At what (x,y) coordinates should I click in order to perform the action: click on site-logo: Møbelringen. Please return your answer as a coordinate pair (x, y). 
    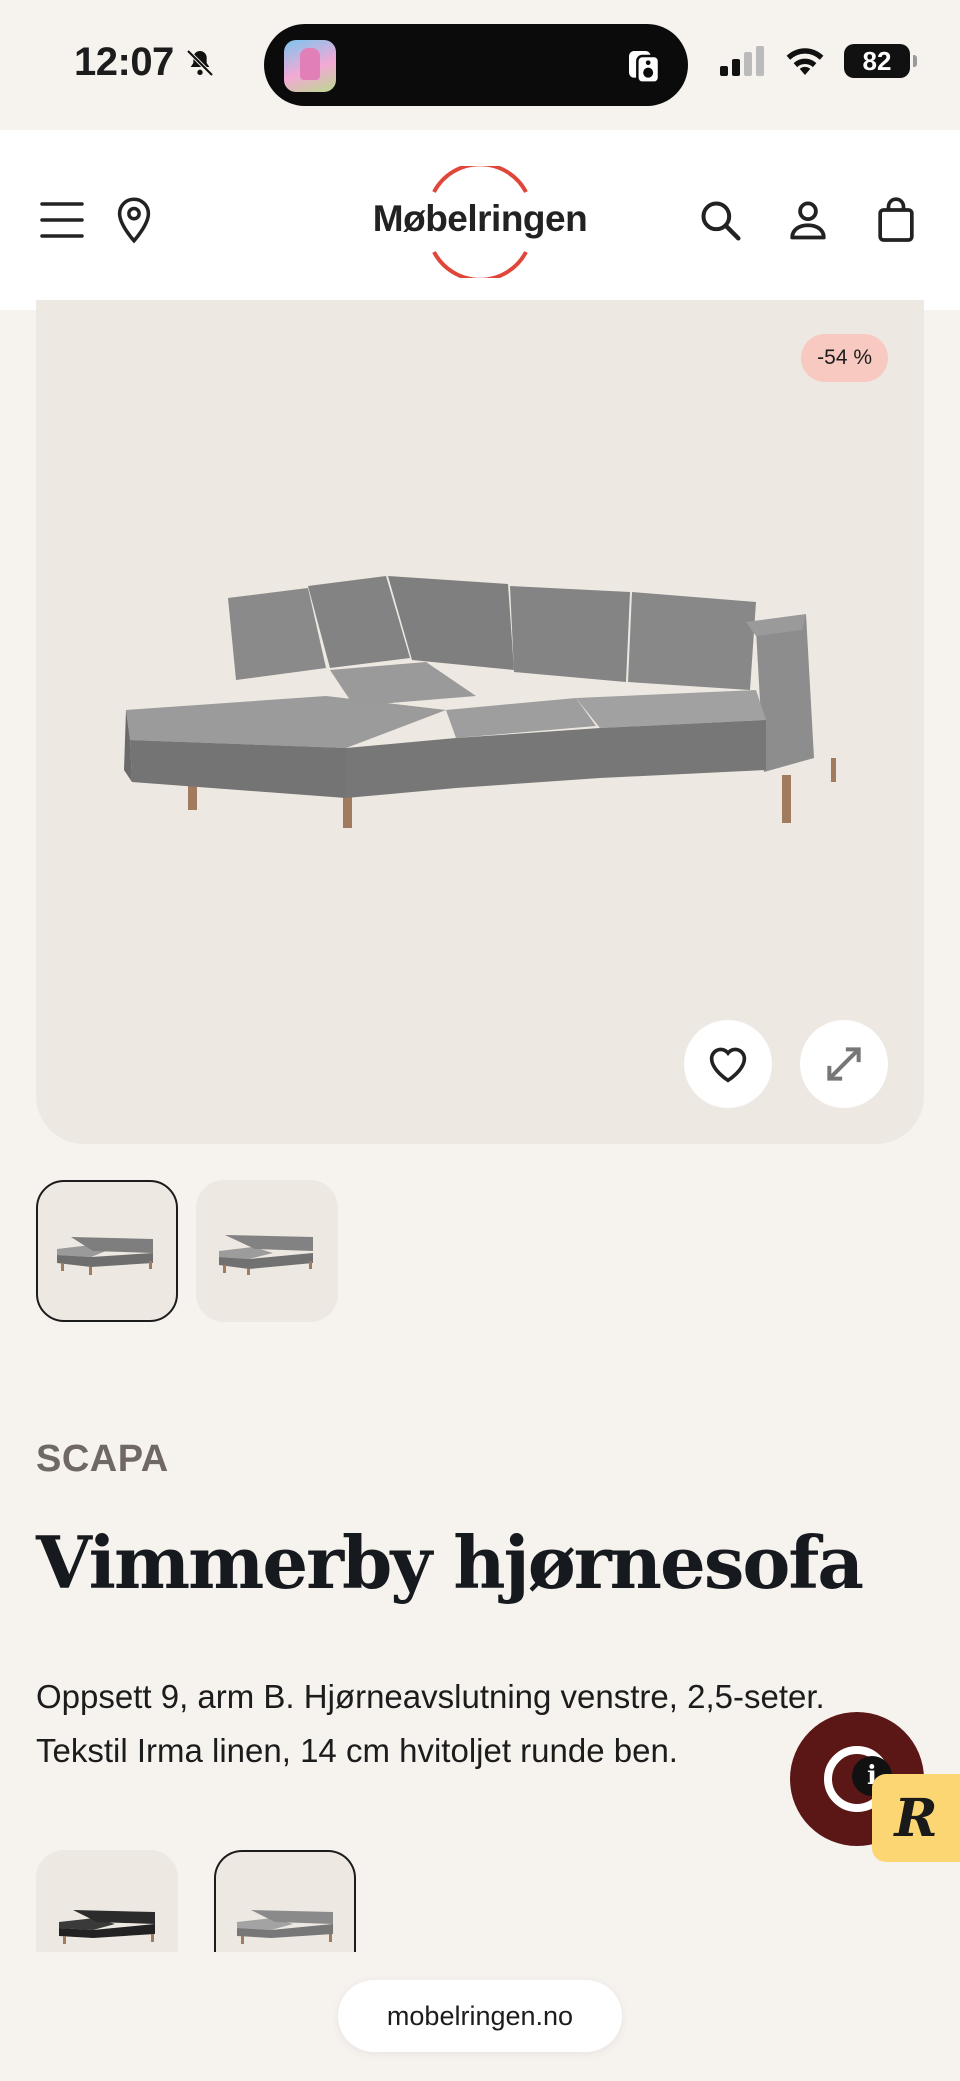
    Looking at the image, I should click on (480, 222).